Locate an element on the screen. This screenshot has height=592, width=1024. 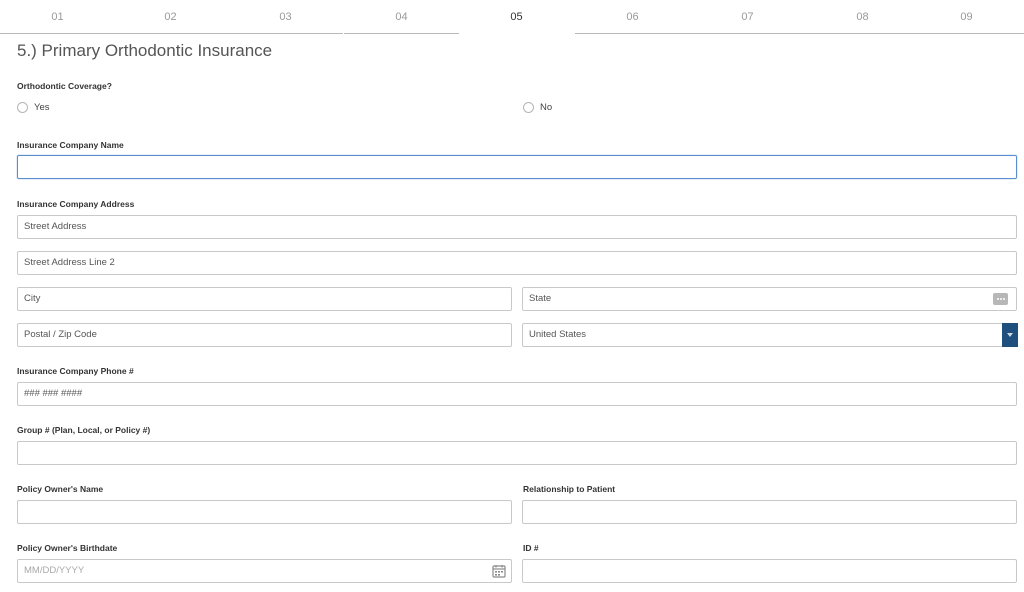
country-selected-value: United States is located at coordinates (558, 334).